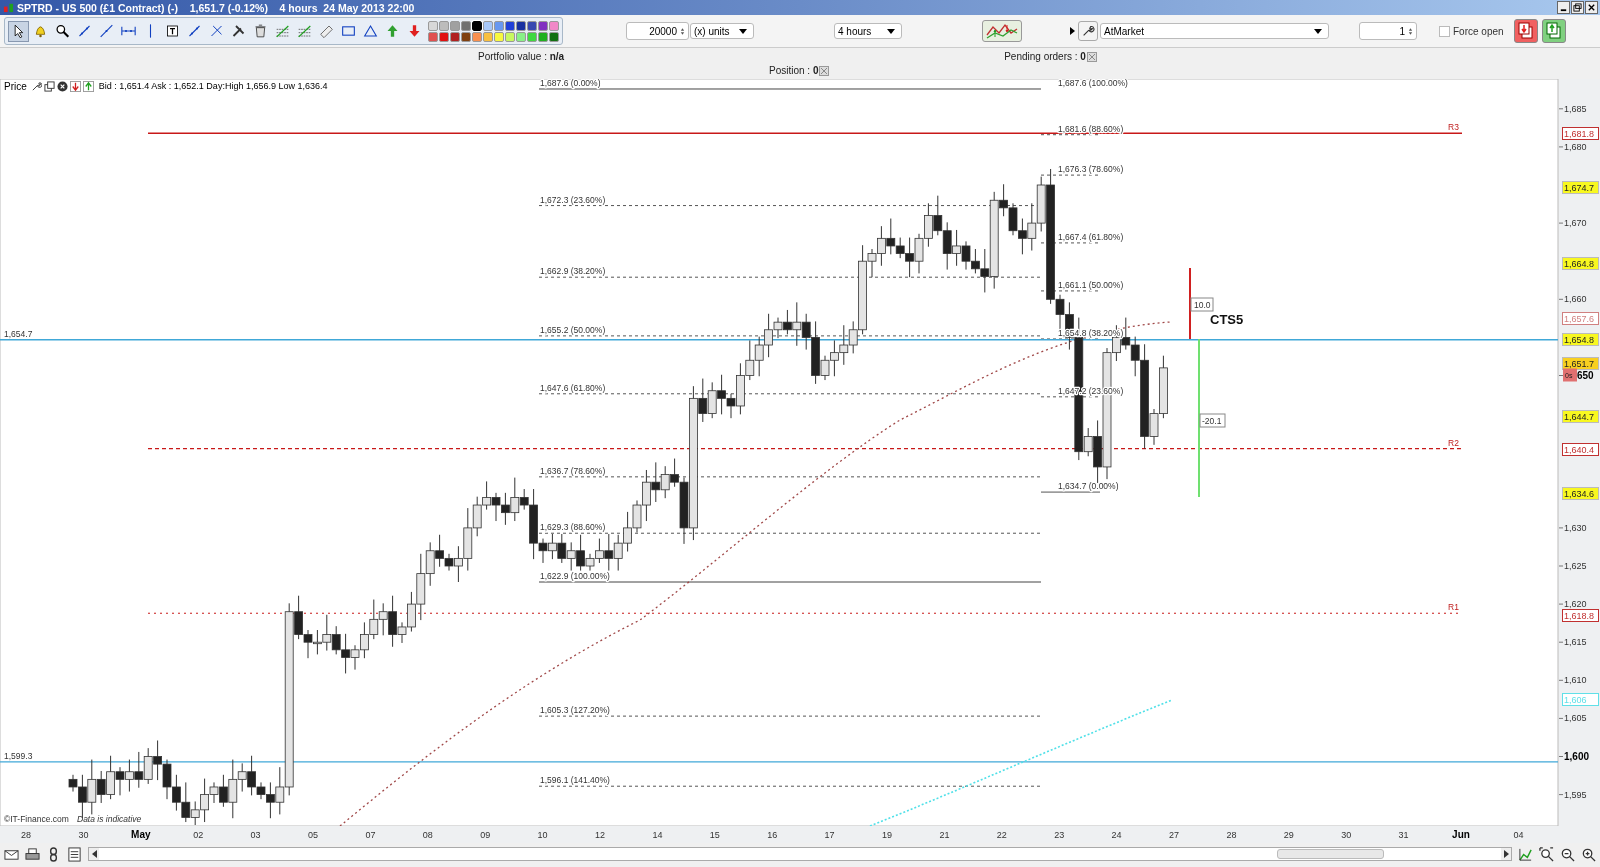  What do you see at coordinates (573, 527) in the screenshot?
I see `fibonacci-label: 1,629.3 (88.60%)` at bounding box center [573, 527].